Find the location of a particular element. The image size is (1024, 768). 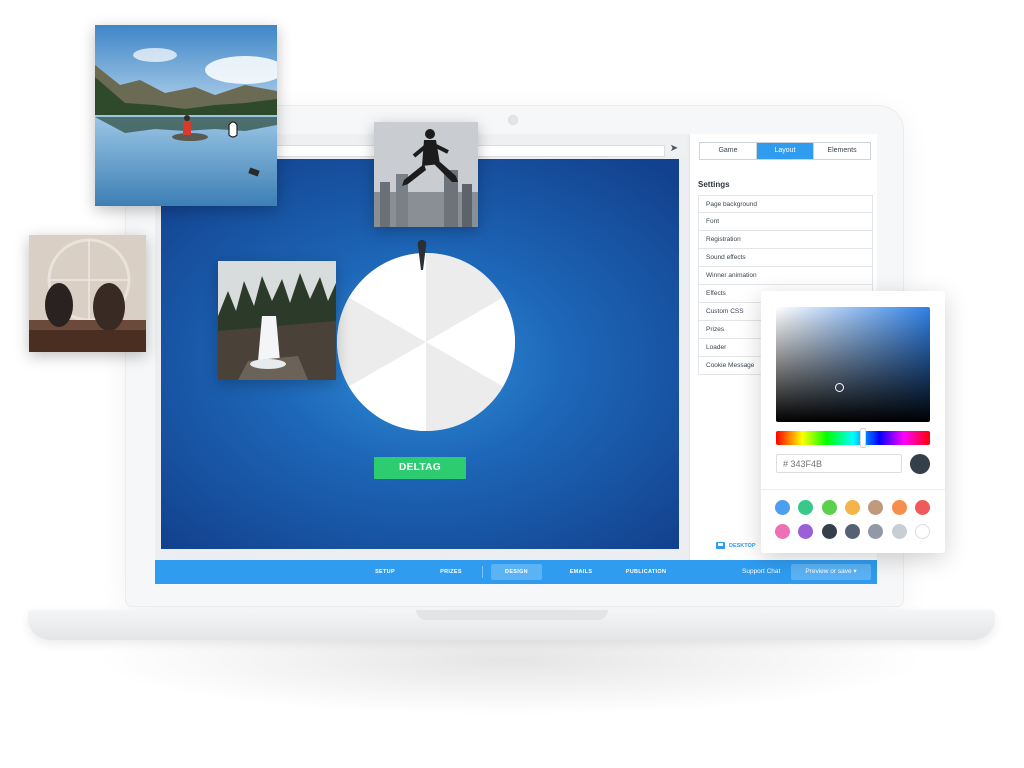

prize-wheel is located at coordinates (426, 342).